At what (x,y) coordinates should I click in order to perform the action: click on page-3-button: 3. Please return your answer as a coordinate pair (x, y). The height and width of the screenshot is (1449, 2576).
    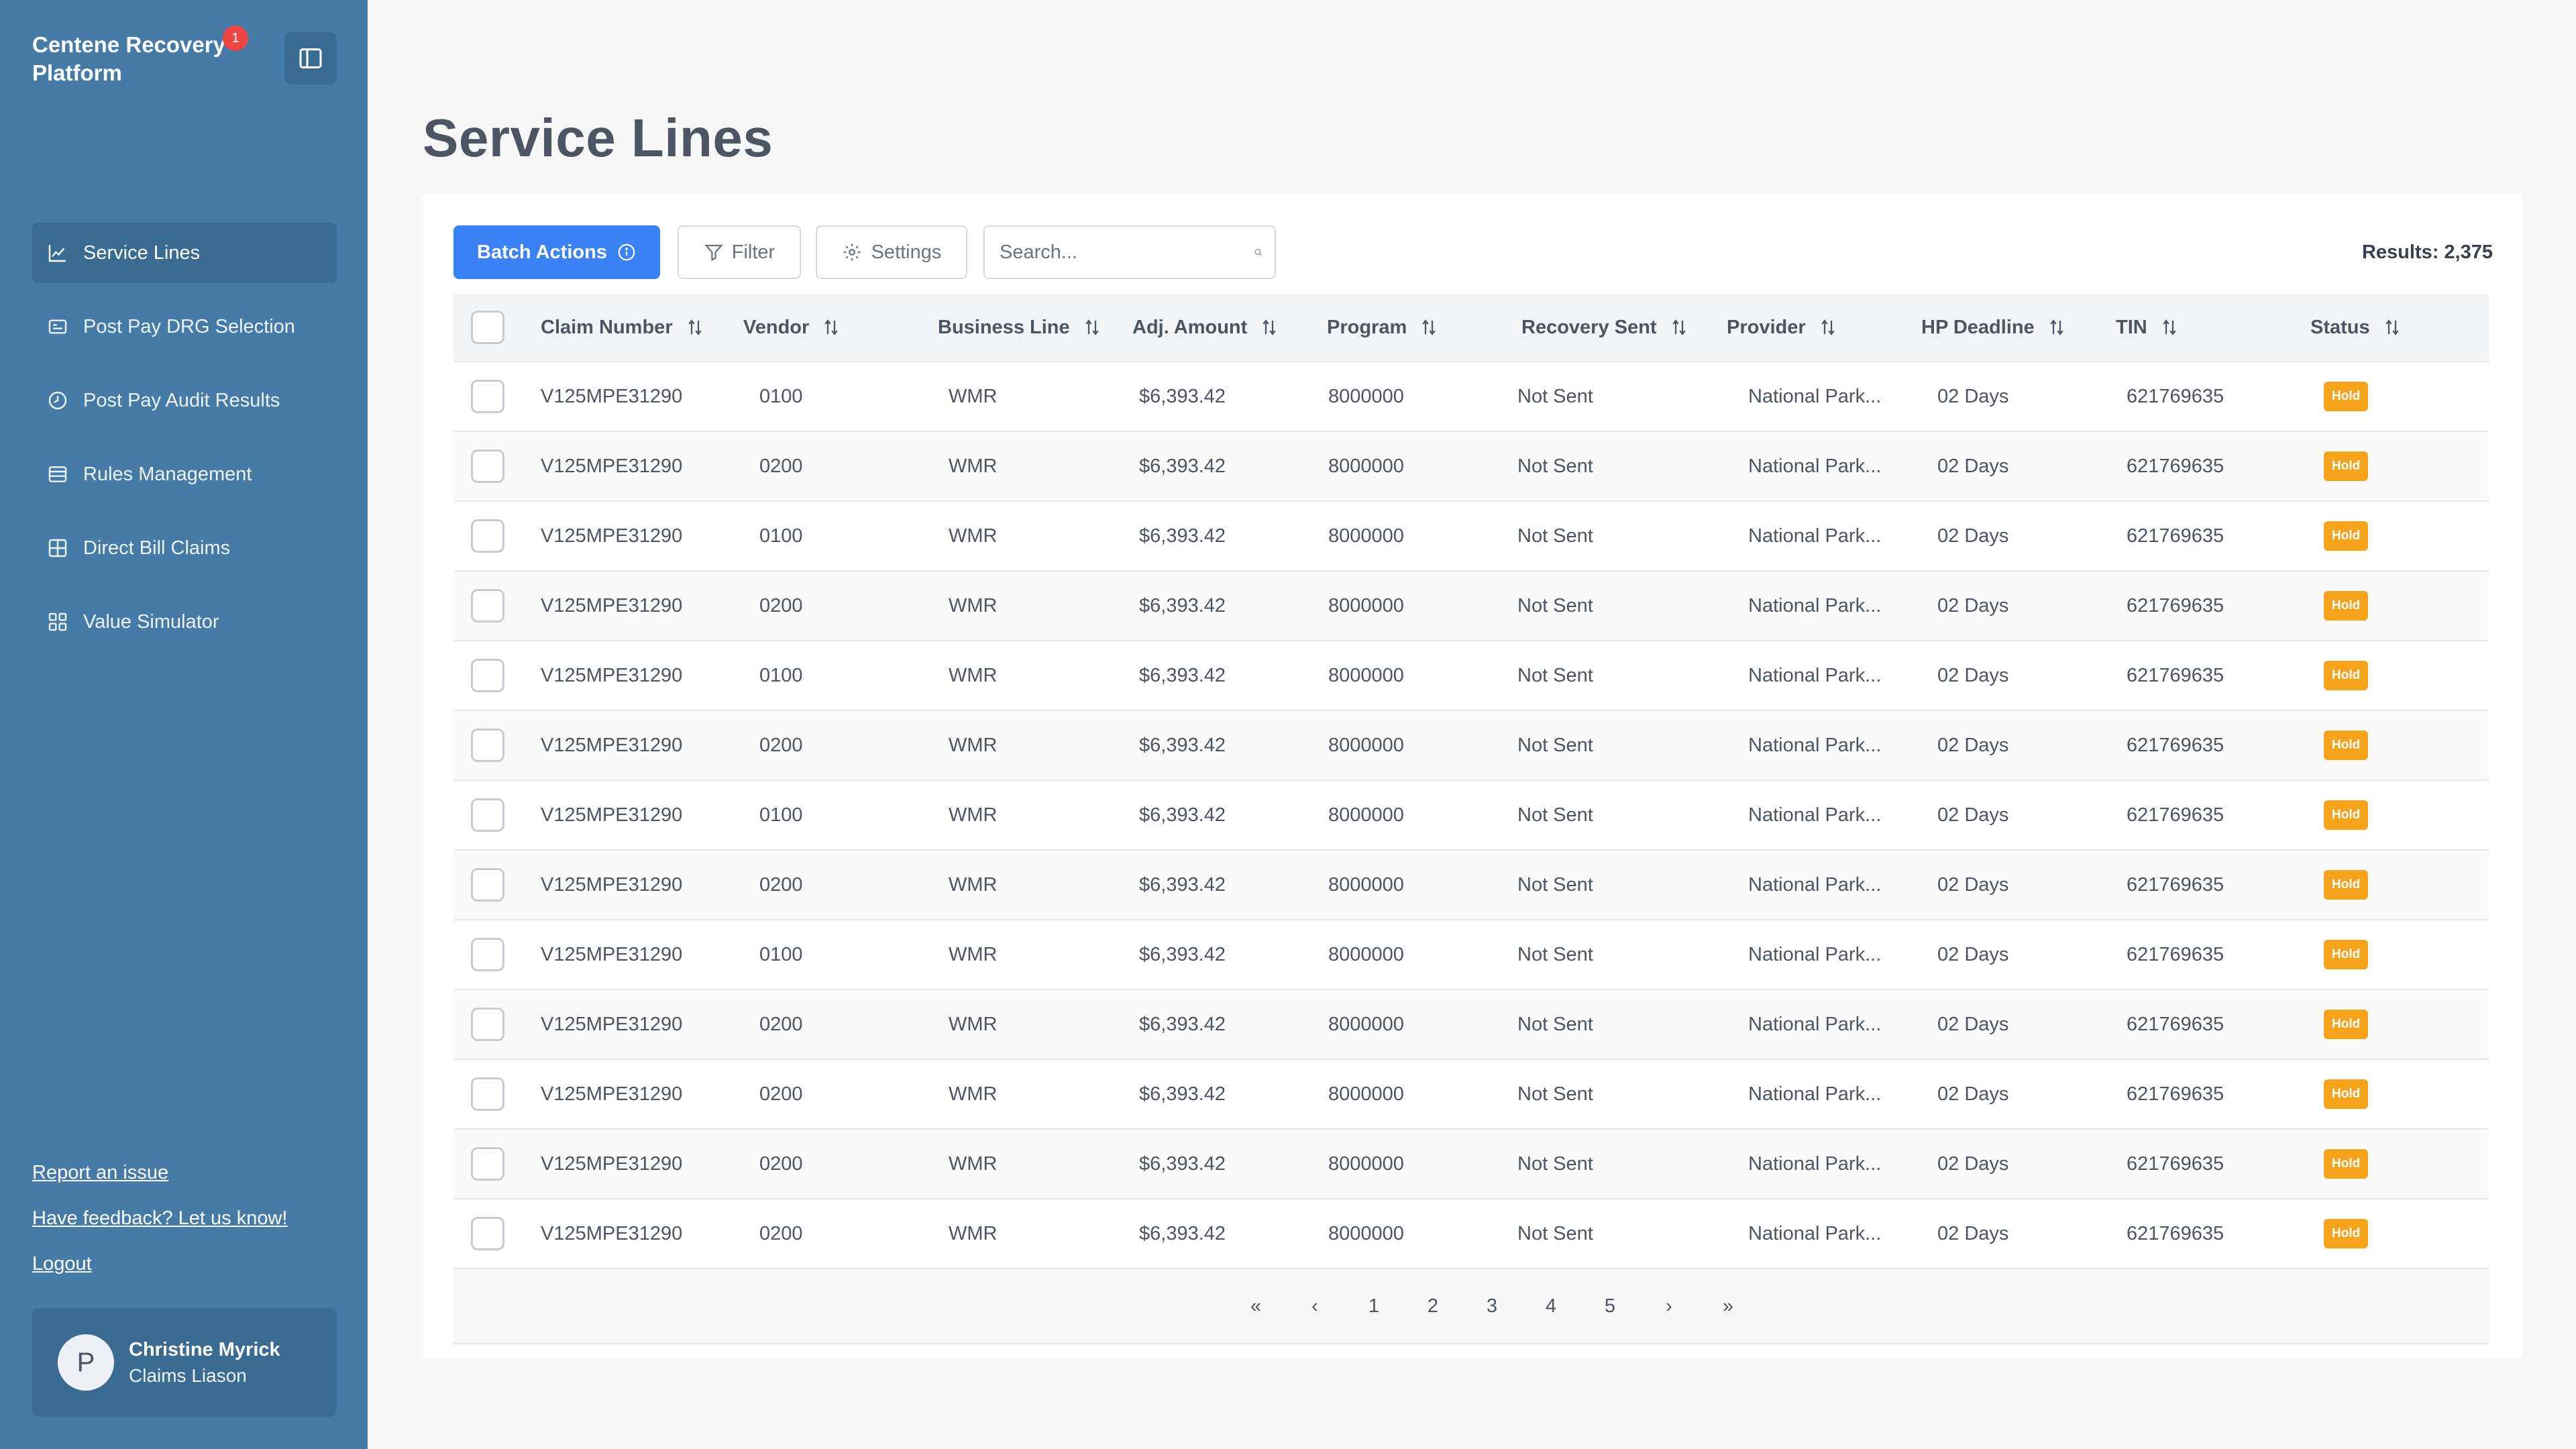
    Looking at the image, I should click on (1492, 1306).